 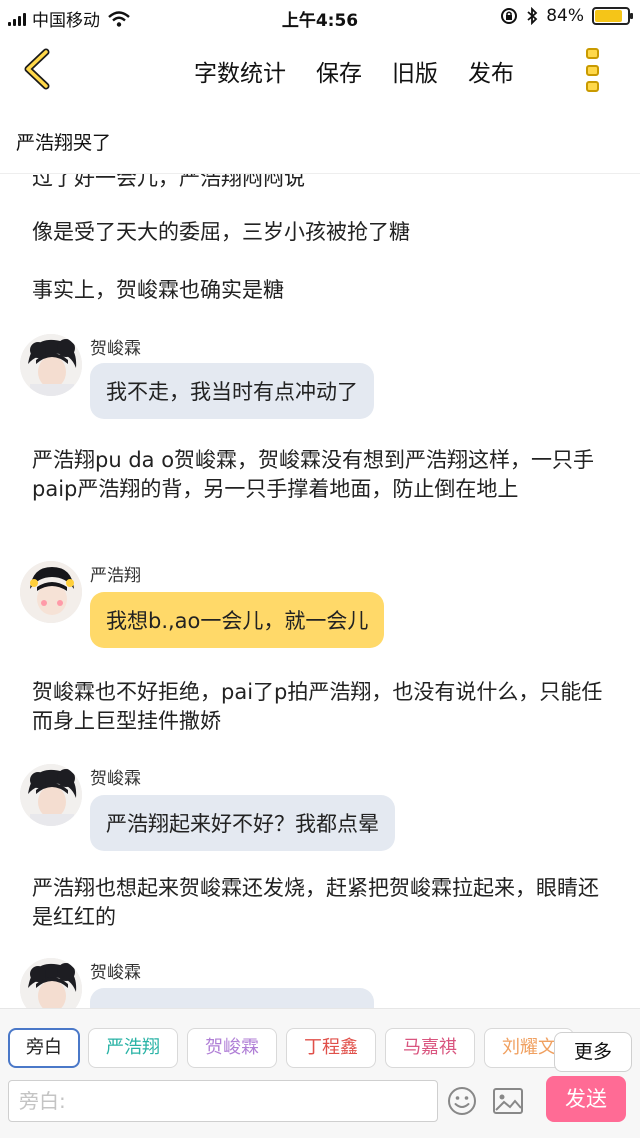 I want to click on dialogue-bubble, so click(x=232, y=998).